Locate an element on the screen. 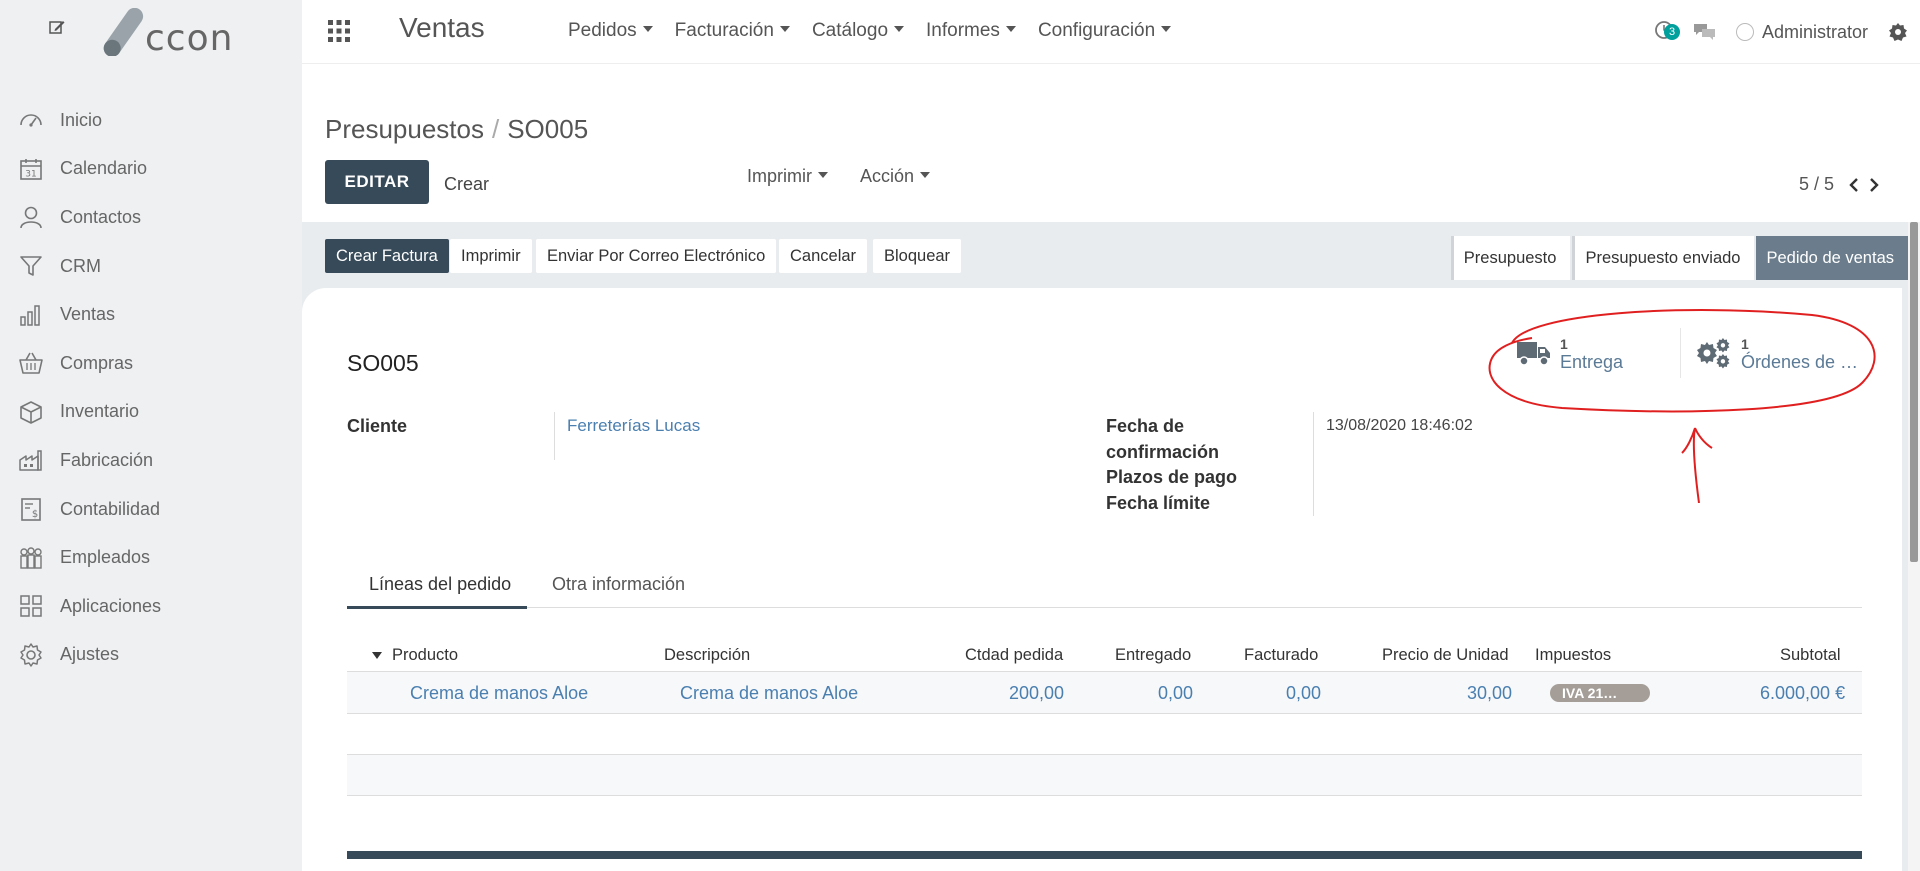 This screenshot has width=1920, height=871. edit-icon is located at coordinates (57, 27).